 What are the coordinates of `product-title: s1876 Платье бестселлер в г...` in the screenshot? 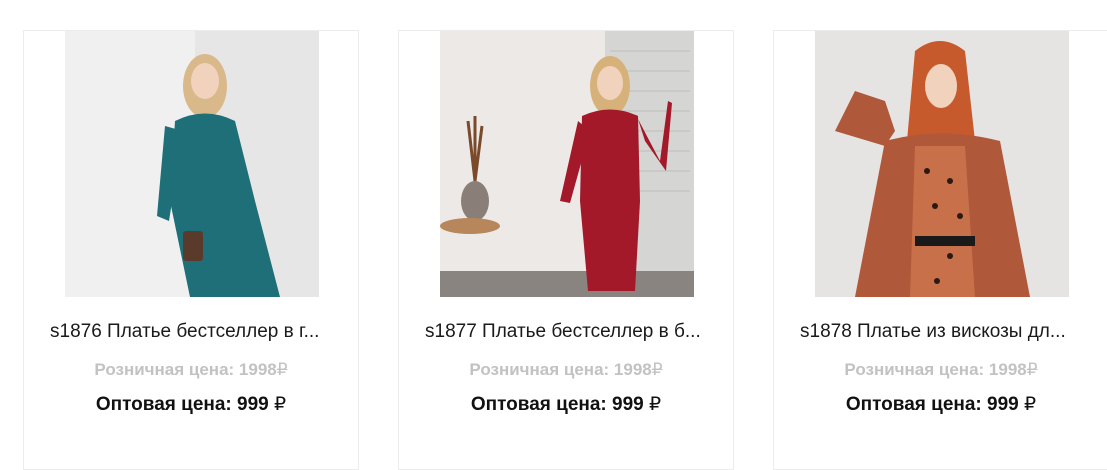 It's located at (199, 332).